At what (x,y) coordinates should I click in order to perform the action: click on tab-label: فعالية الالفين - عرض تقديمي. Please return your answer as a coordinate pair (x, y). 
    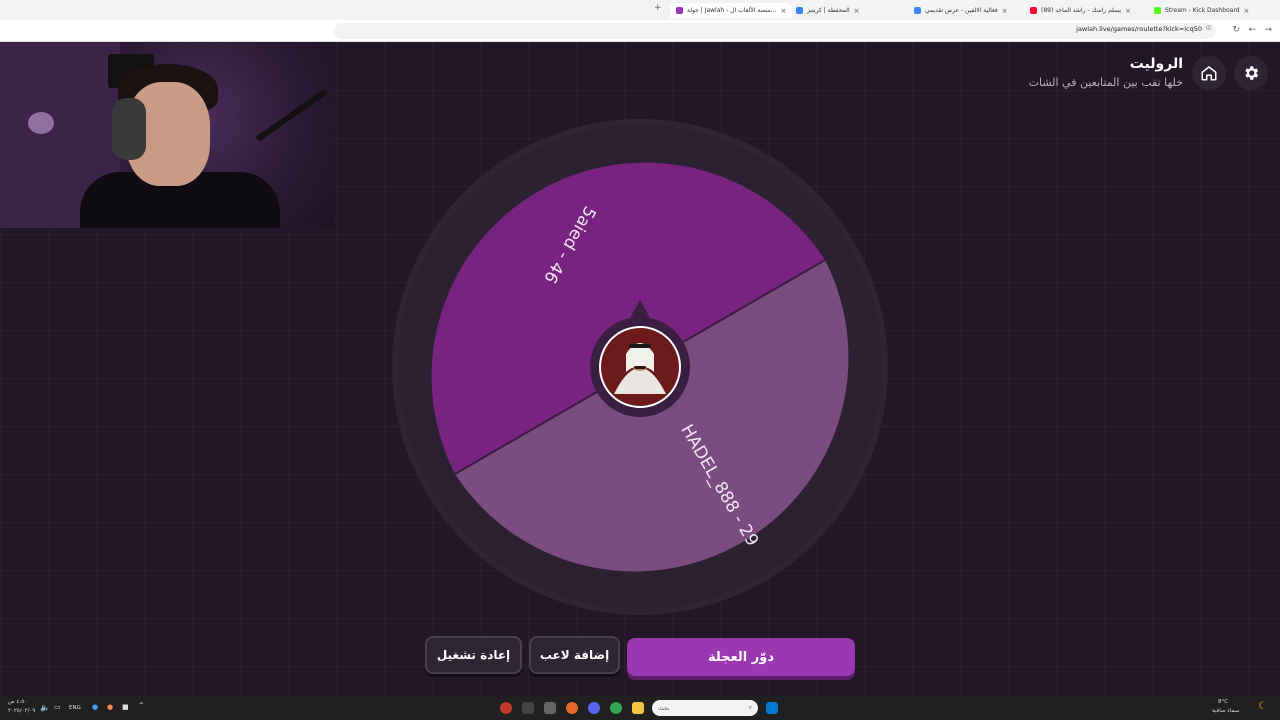
    Looking at the image, I should click on (961, 10).